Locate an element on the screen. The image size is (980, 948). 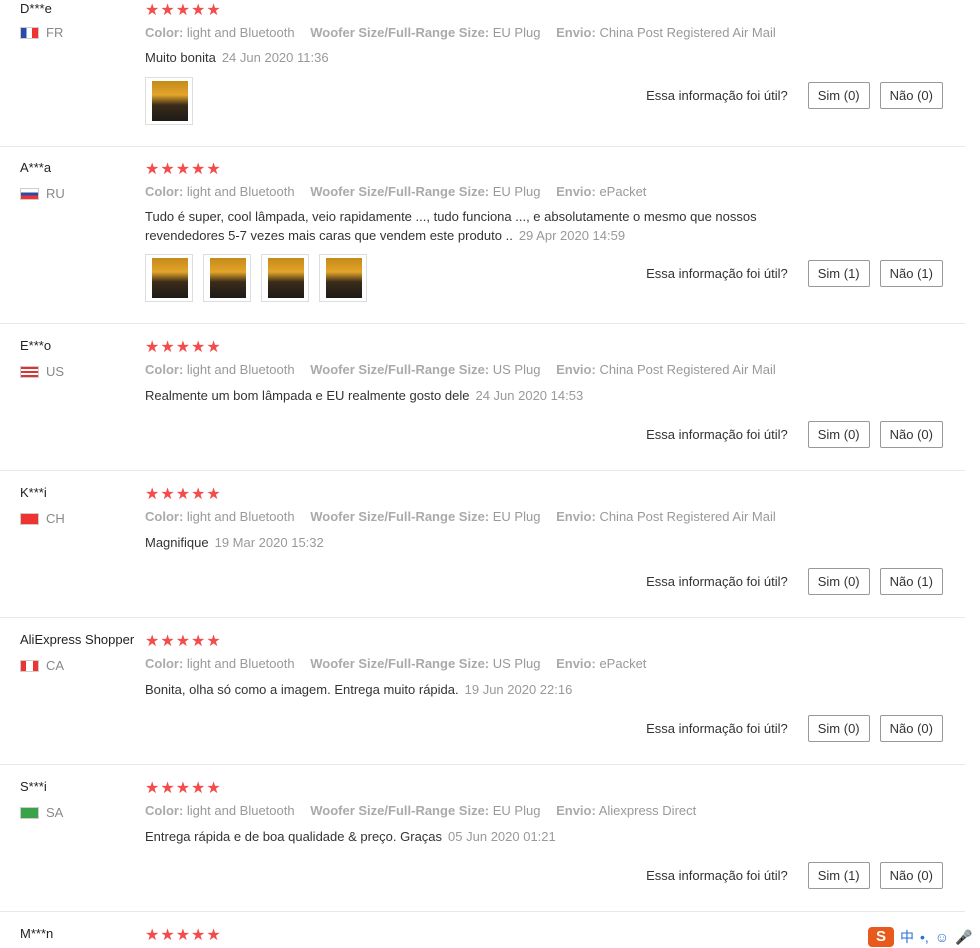
review-date: 19 Jun 2020 22:16 is located at coordinates (518, 689).